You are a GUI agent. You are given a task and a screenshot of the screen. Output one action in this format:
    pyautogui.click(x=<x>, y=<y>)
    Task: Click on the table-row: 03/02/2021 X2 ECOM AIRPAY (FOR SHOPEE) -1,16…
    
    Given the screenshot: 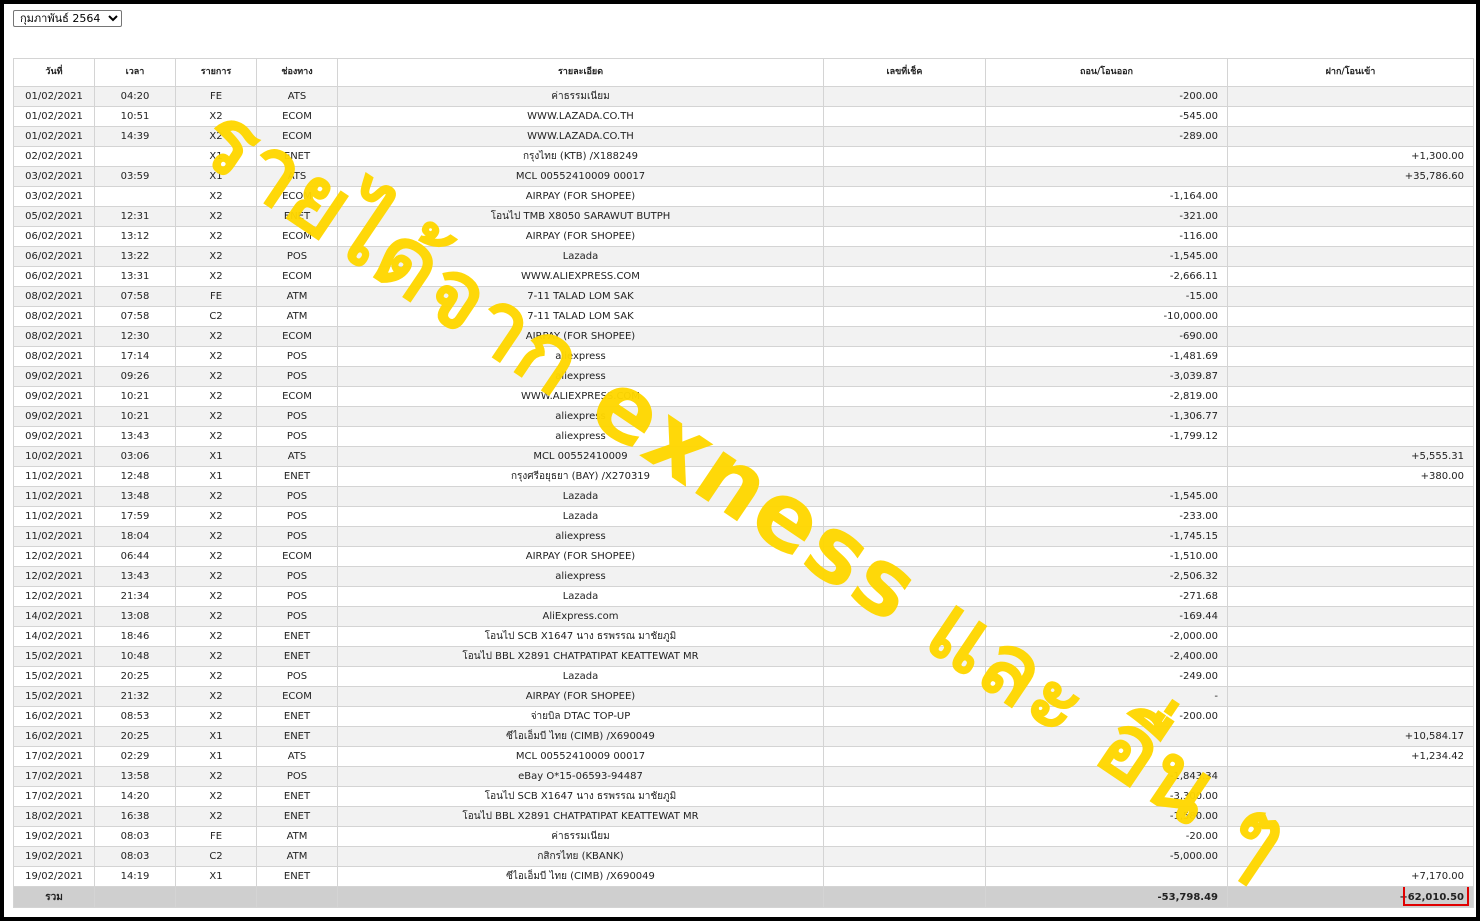 What is the action you would take?
    pyautogui.click(x=743, y=196)
    